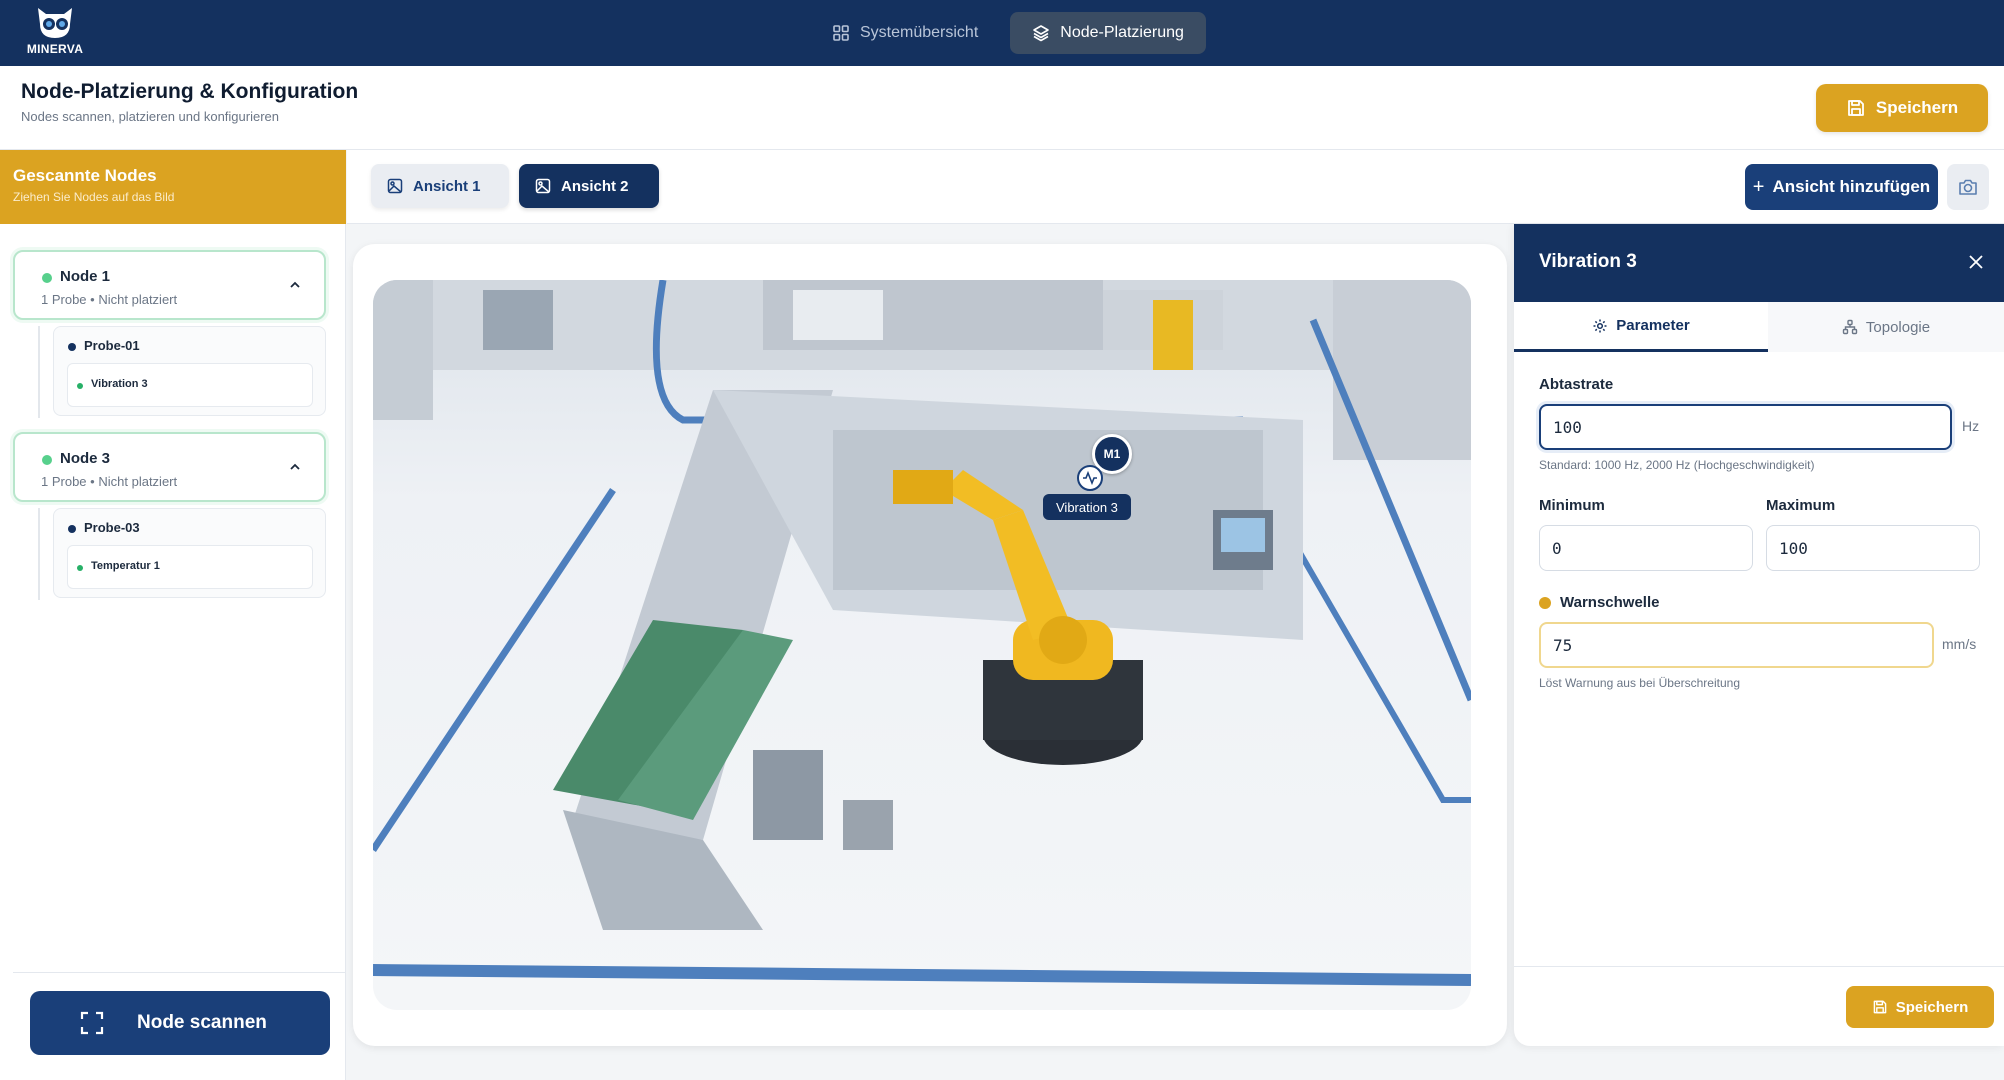  I want to click on tab-parameter: Parameter, so click(1641, 327).